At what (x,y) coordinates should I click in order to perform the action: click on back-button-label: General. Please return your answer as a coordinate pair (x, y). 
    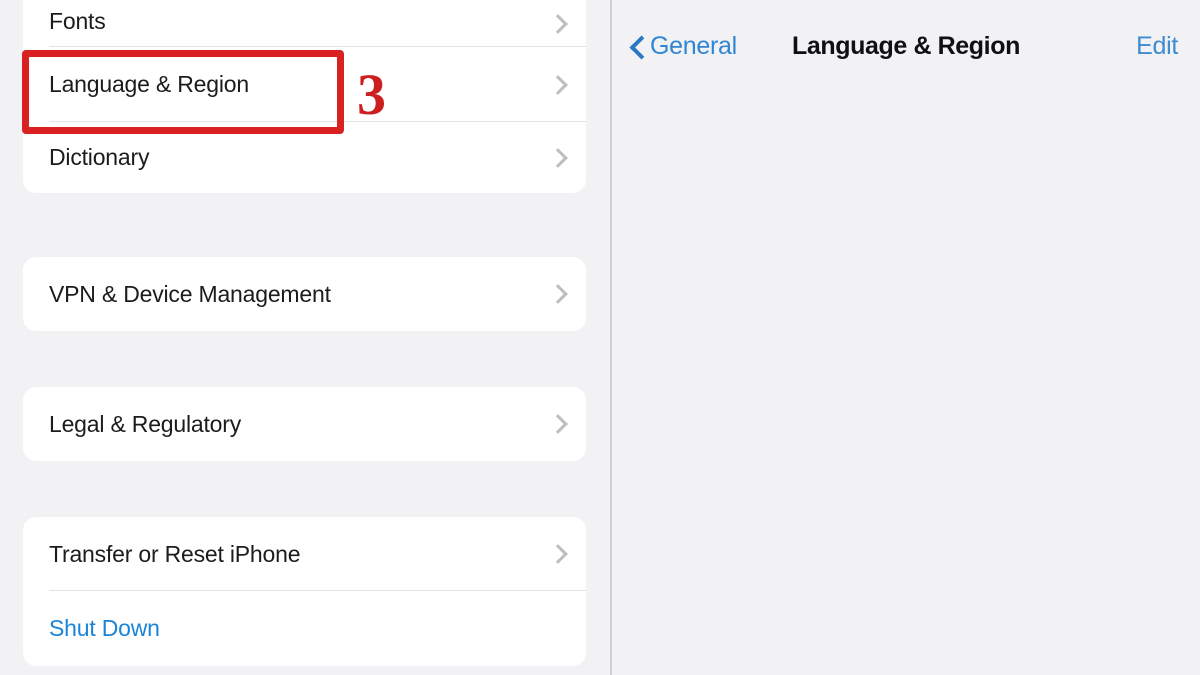
    Looking at the image, I should click on (693, 45).